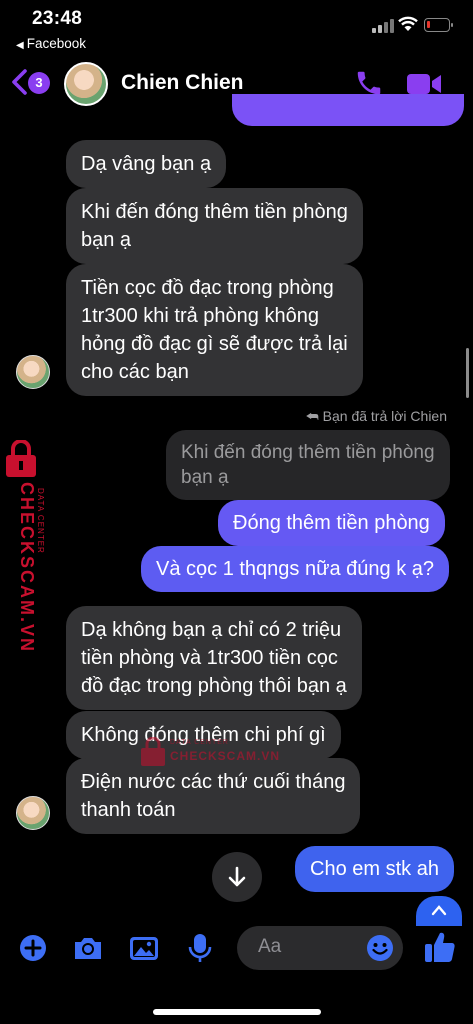 The image size is (473, 1024). Describe the element at coordinates (211, 630) in the screenshot. I see `message-line: Dạ không bạn ạ chỉ có 2 triệu` at that location.